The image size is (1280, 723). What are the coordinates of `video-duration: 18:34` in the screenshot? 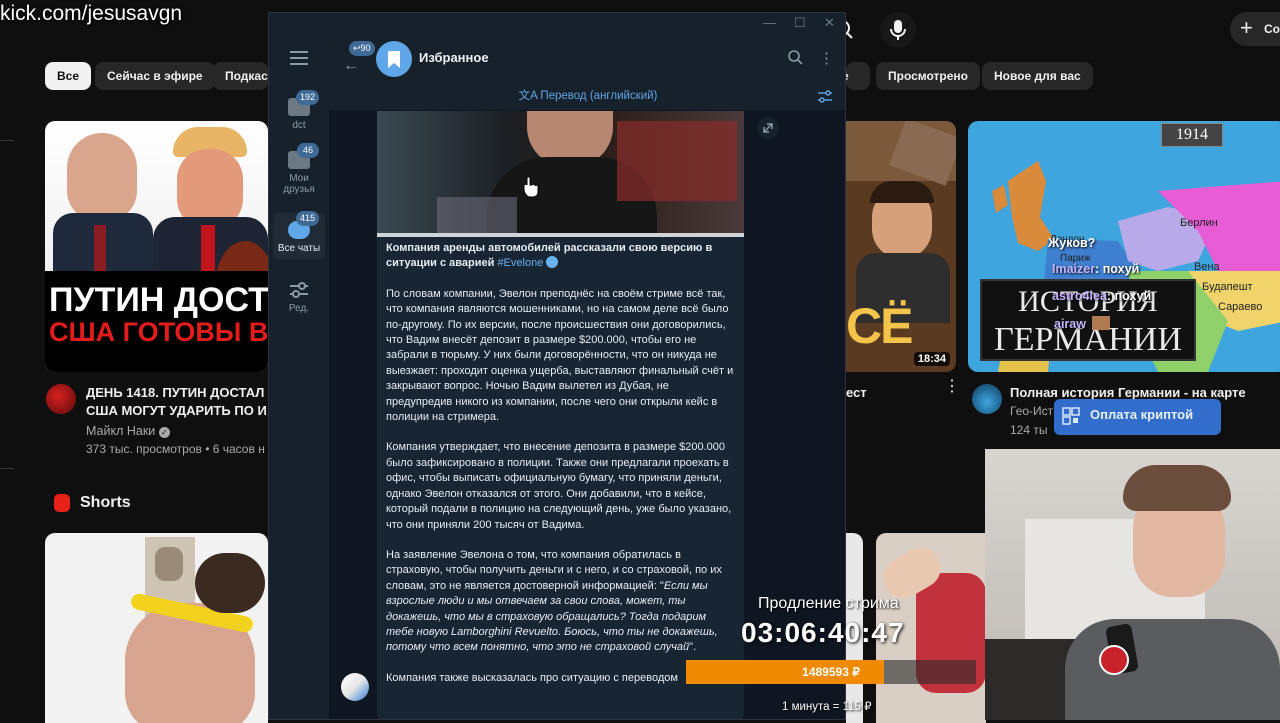 It's located at (931, 359).